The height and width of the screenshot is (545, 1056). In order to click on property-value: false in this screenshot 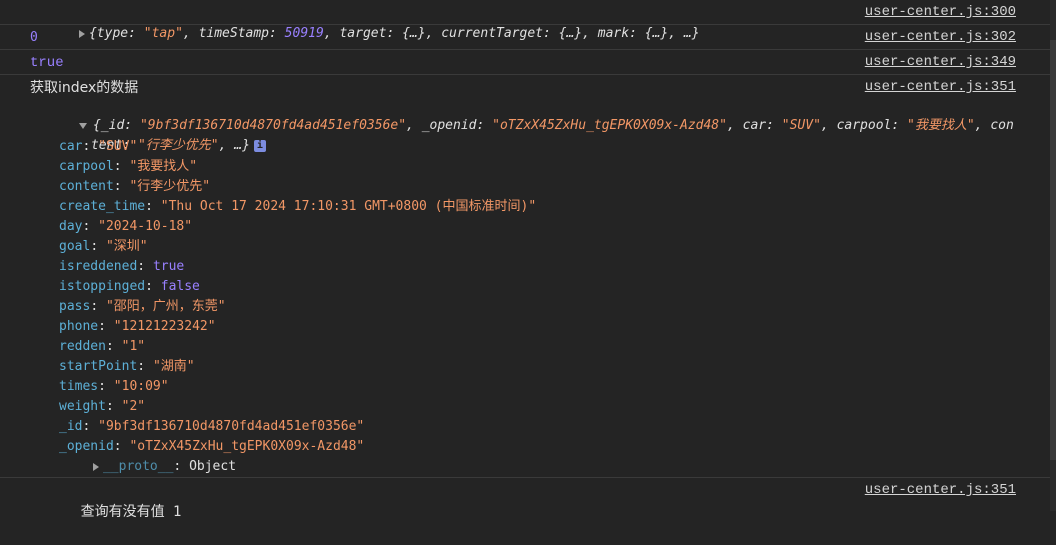, I will do `click(180, 286)`.